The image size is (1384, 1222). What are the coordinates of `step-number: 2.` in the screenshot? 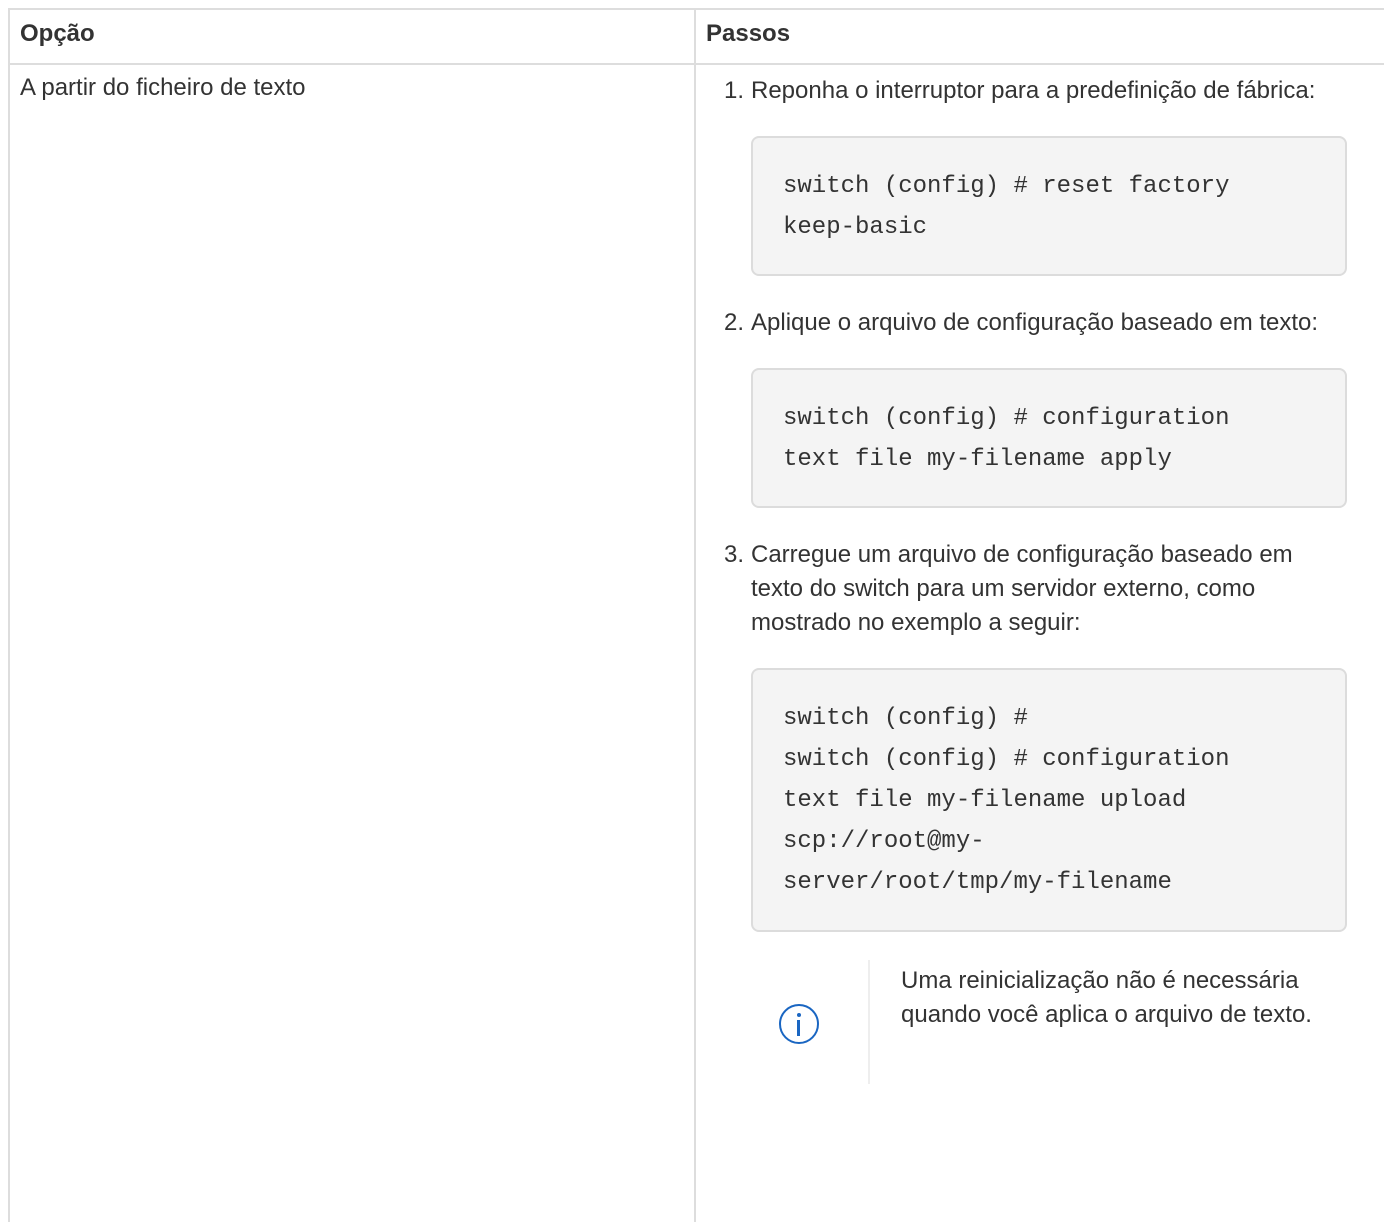 It's located at (734, 322).